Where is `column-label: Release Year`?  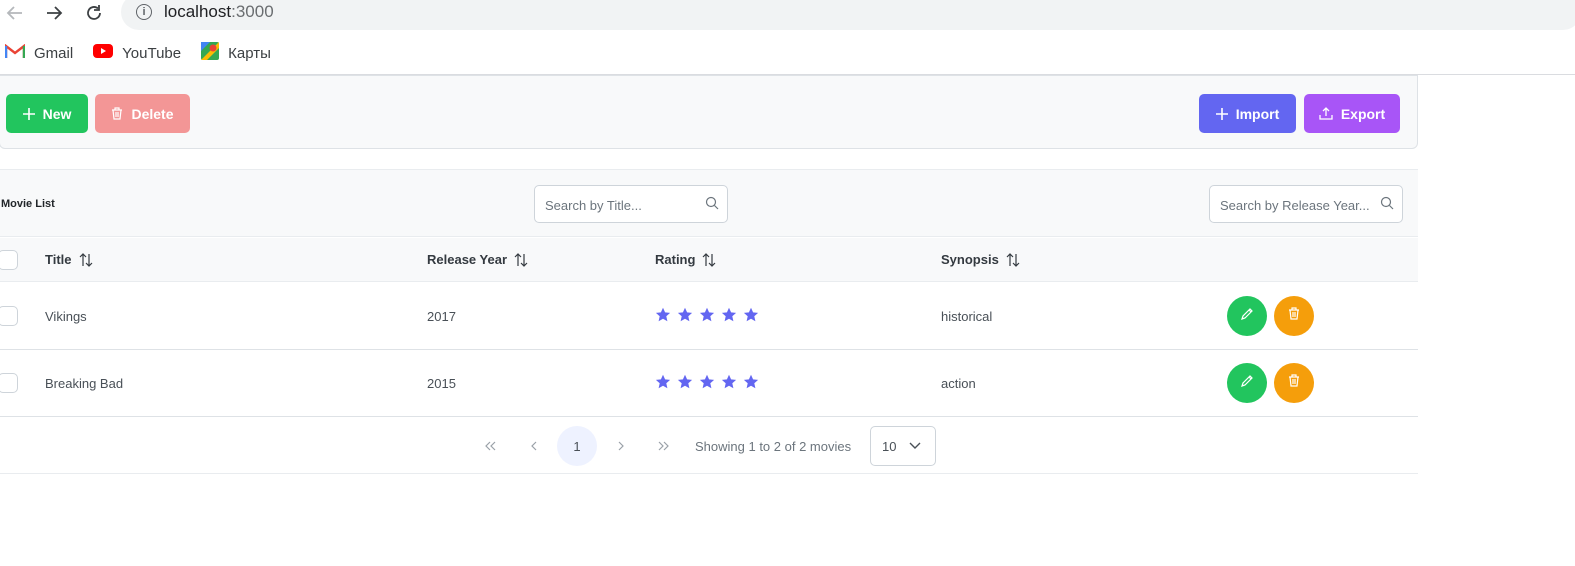 column-label: Release Year is located at coordinates (467, 259).